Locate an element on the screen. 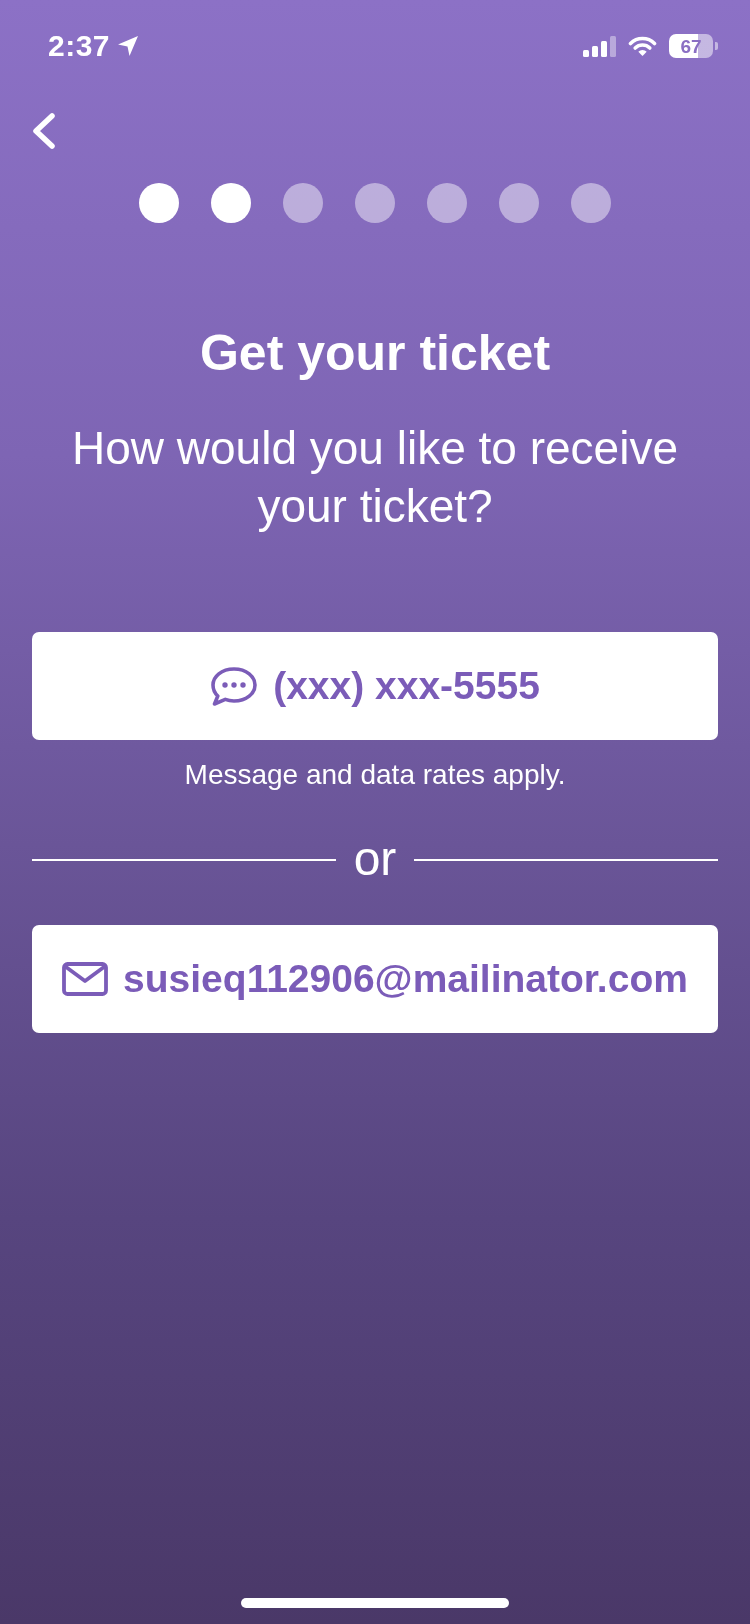 The image size is (750, 1624). page-subtitle: How would you like to receive your ticket? is located at coordinates (375, 477).